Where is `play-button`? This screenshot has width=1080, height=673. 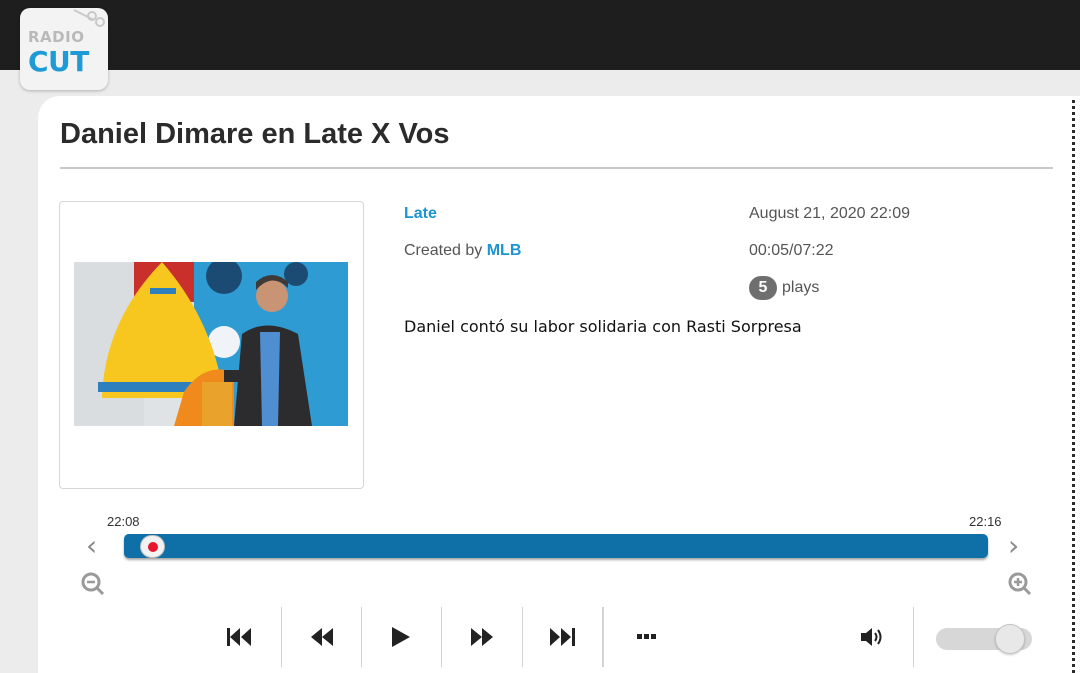 play-button is located at coordinates (401, 637).